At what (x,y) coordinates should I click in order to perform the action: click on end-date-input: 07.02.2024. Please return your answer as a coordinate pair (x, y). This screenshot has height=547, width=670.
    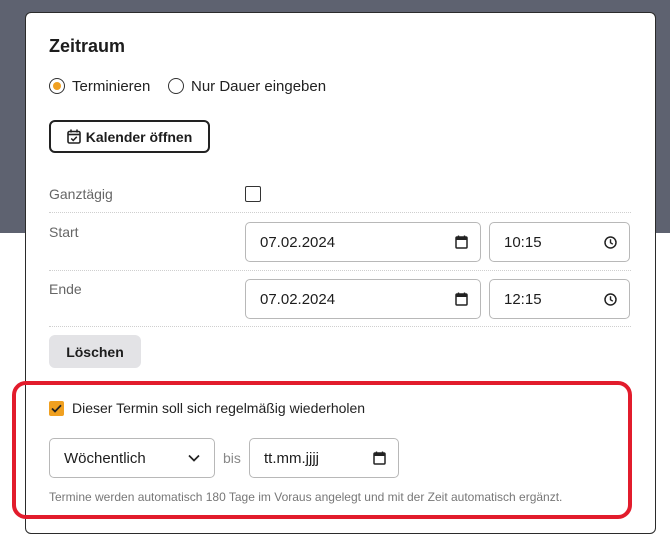
    Looking at the image, I should click on (363, 299).